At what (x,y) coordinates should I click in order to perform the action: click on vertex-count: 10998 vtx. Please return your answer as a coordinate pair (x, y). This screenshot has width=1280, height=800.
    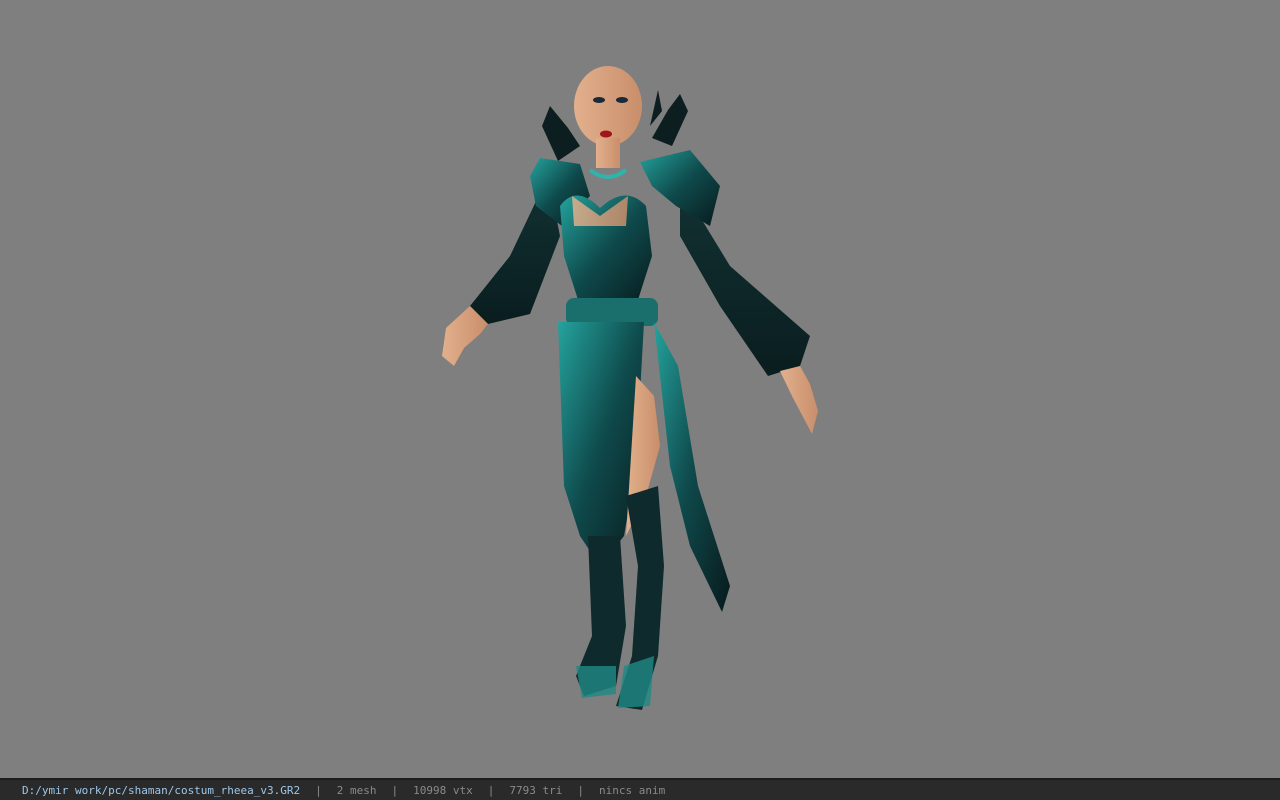
    Looking at the image, I should click on (443, 790).